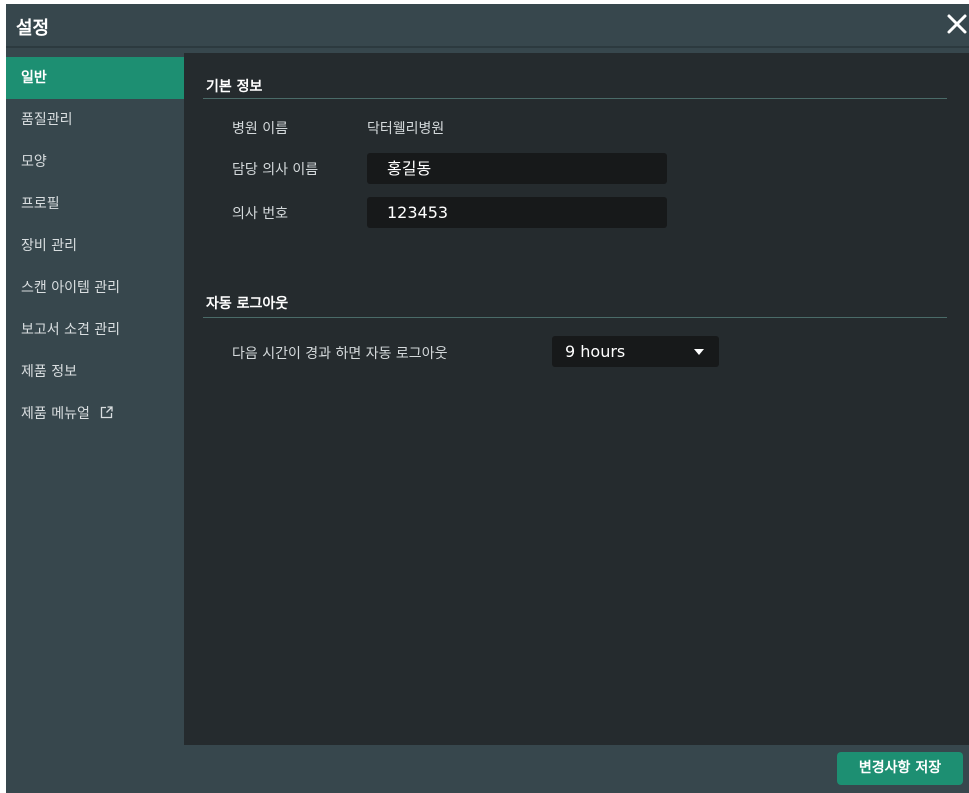  I want to click on title-bar: 설정, so click(487, 26).